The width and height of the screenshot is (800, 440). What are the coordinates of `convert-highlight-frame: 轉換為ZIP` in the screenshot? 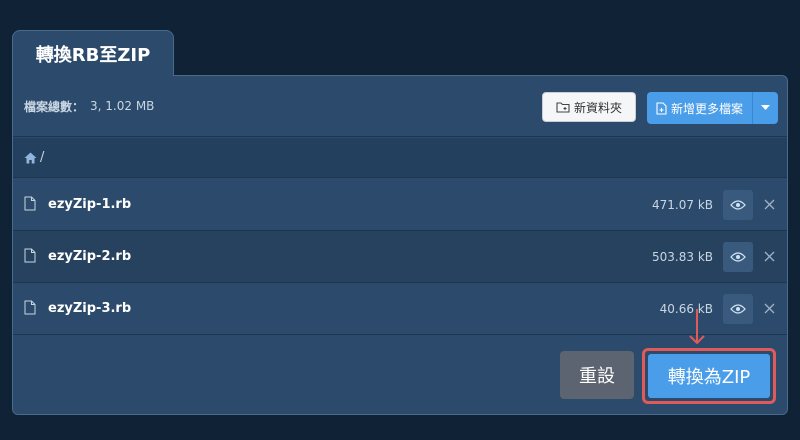 It's located at (709, 376).